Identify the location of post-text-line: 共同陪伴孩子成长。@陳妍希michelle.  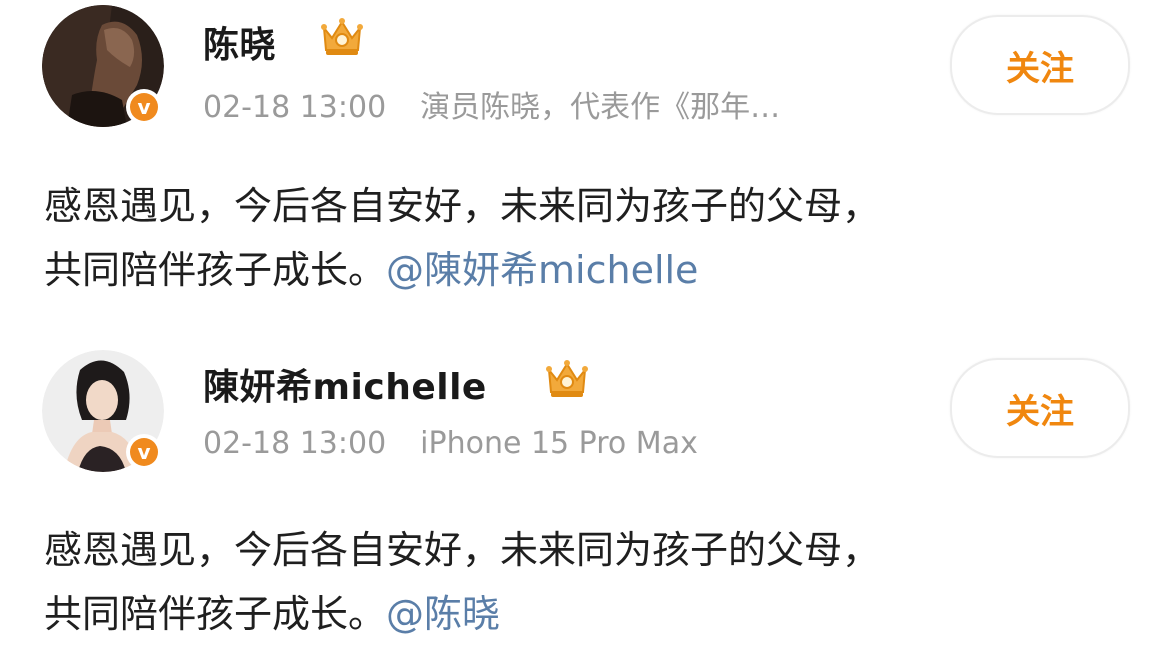
(594, 270).